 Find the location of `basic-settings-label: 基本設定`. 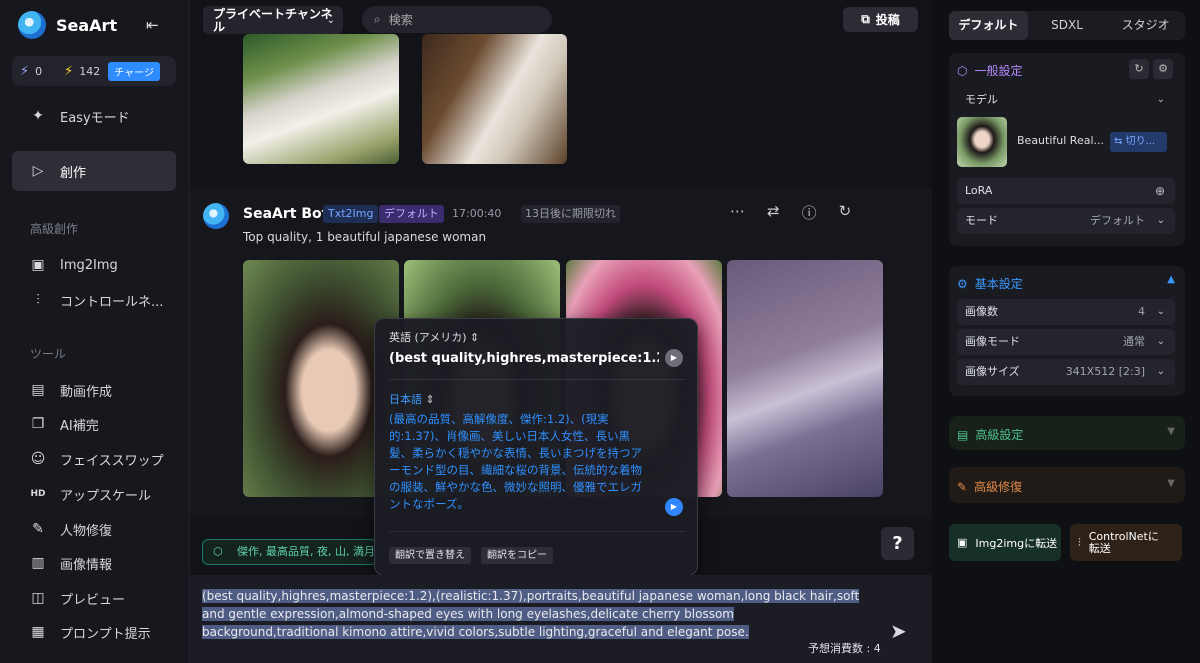

basic-settings-label: 基本設定 is located at coordinates (998, 284).